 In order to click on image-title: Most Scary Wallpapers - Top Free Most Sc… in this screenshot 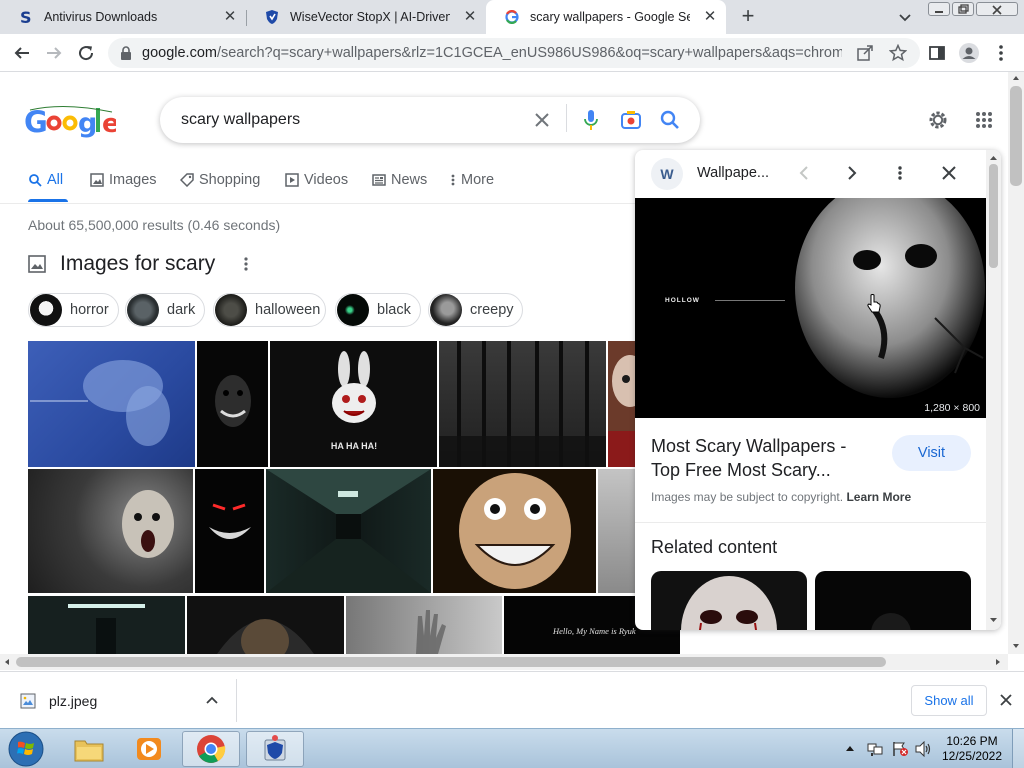, I will do `click(761, 458)`.